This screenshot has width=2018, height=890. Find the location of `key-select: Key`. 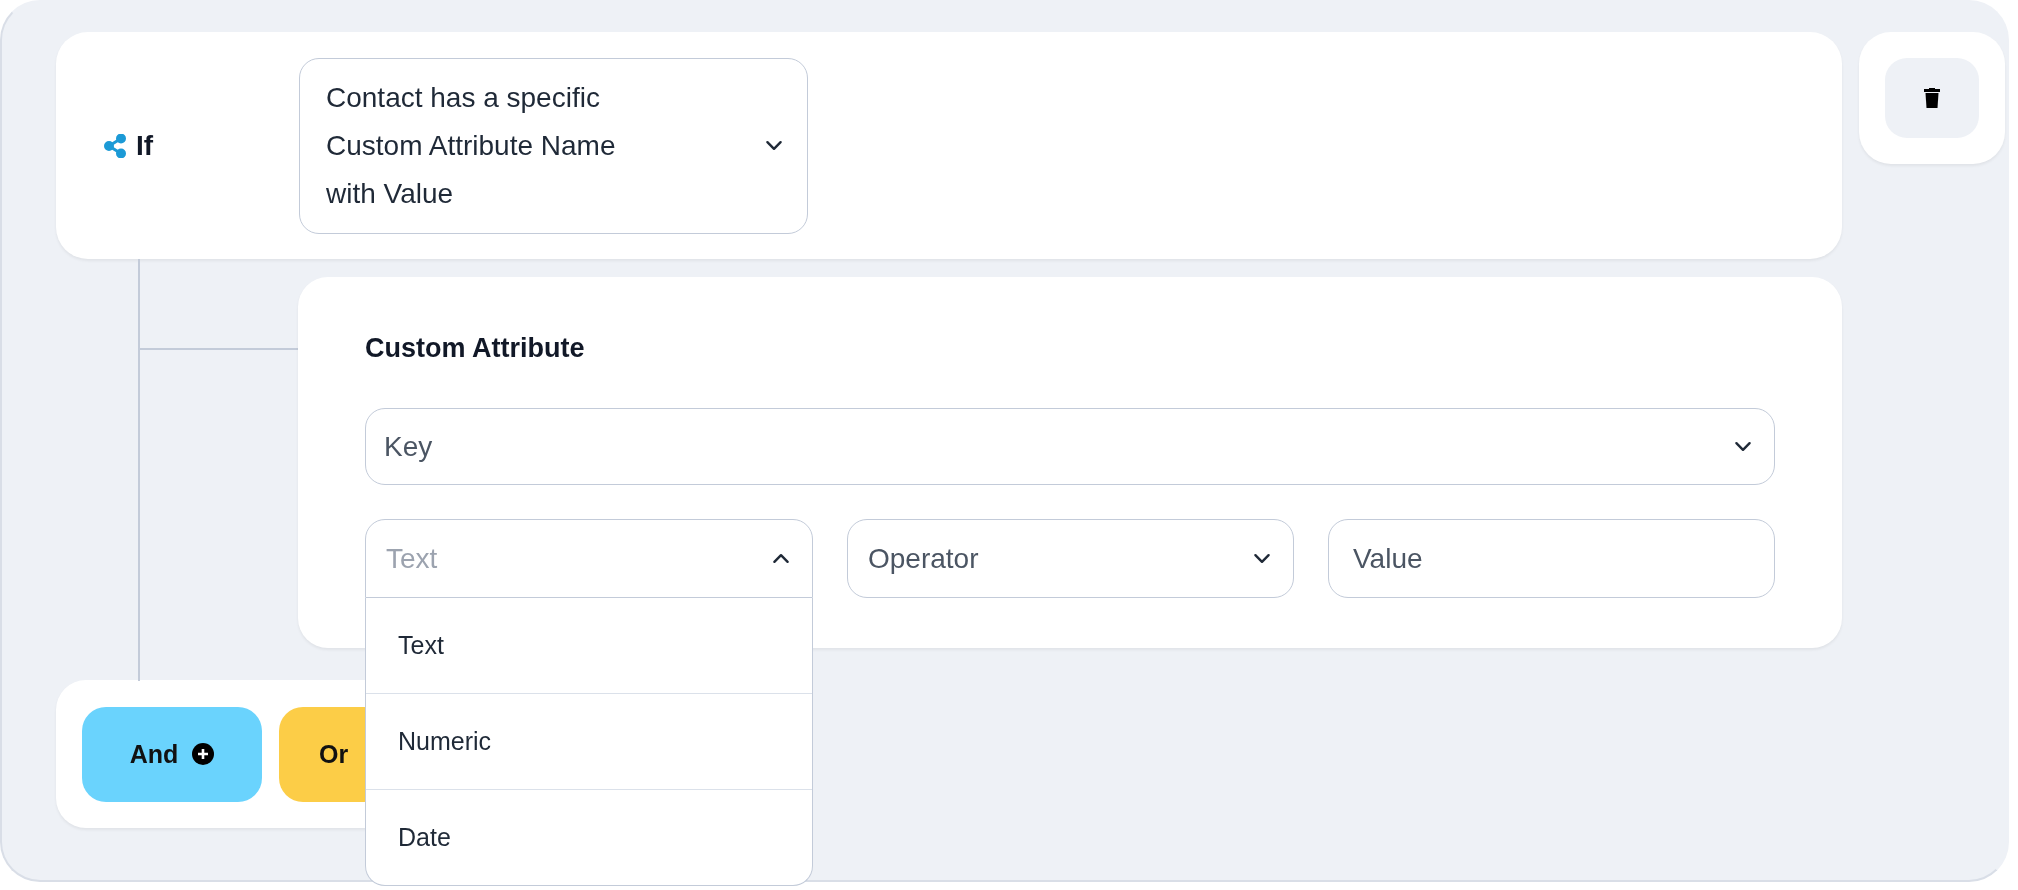

key-select: Key is located at coordinates (1070, 446).